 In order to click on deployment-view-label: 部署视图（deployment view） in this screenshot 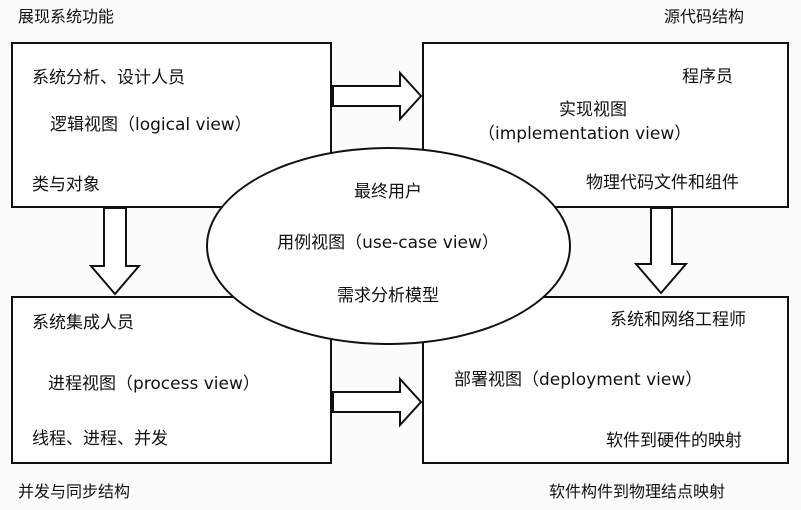, I will do `click(578, 380)`.